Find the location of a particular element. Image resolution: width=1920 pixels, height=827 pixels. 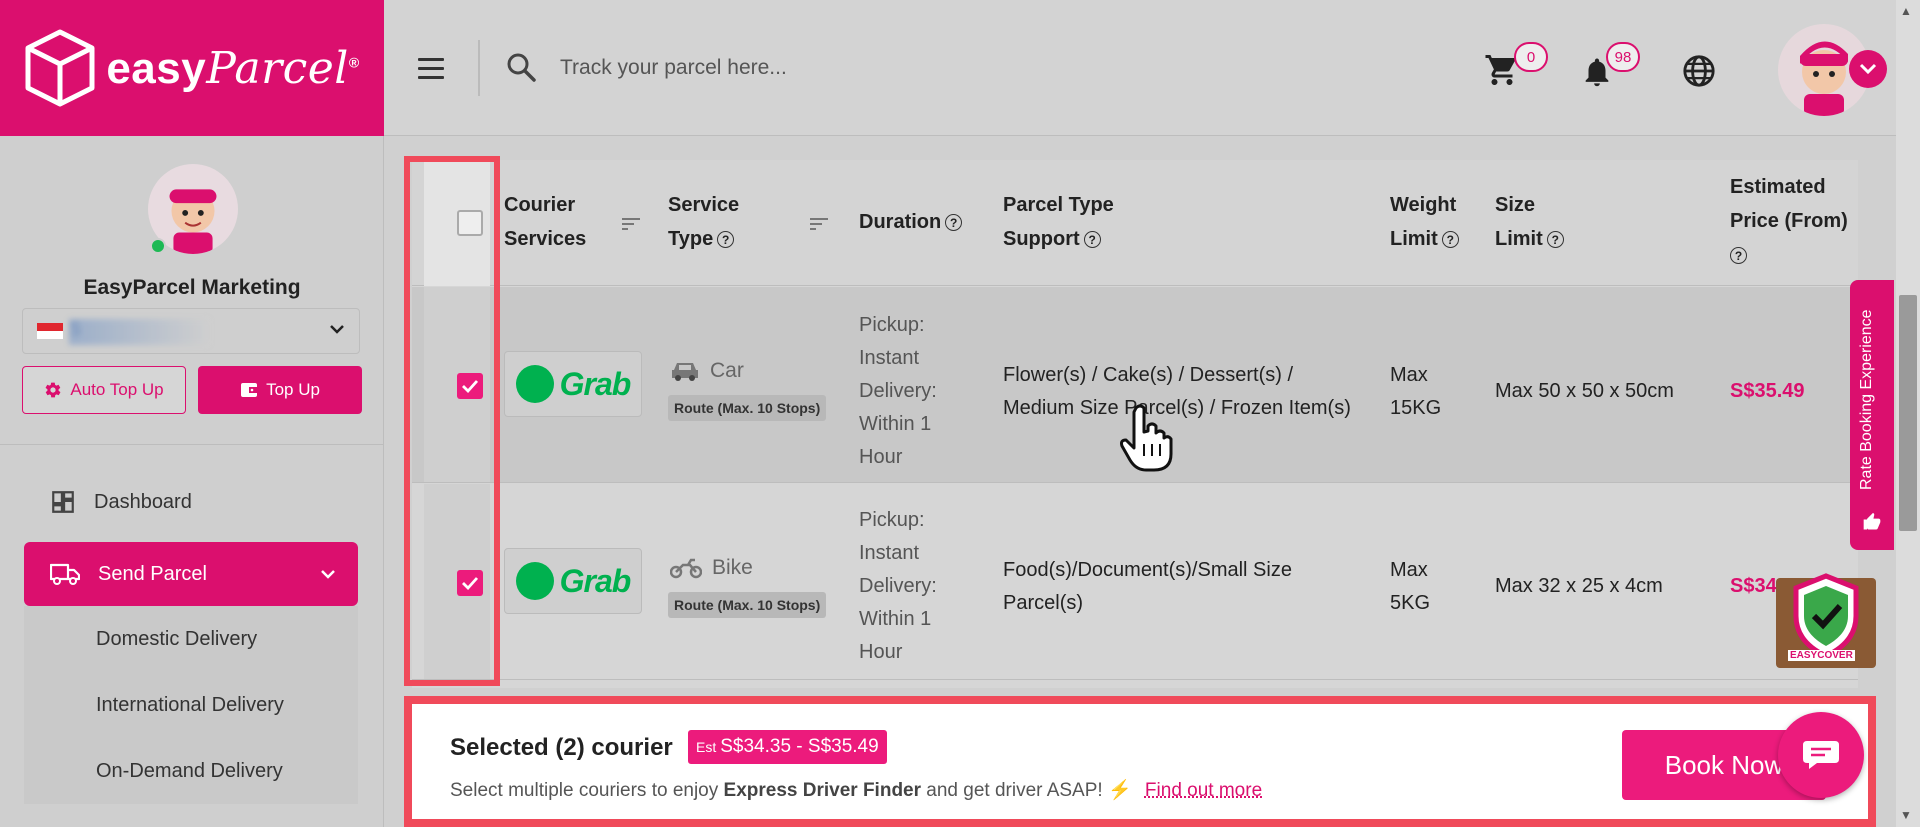

account-country-select: S is located at coordinates (191, 331).